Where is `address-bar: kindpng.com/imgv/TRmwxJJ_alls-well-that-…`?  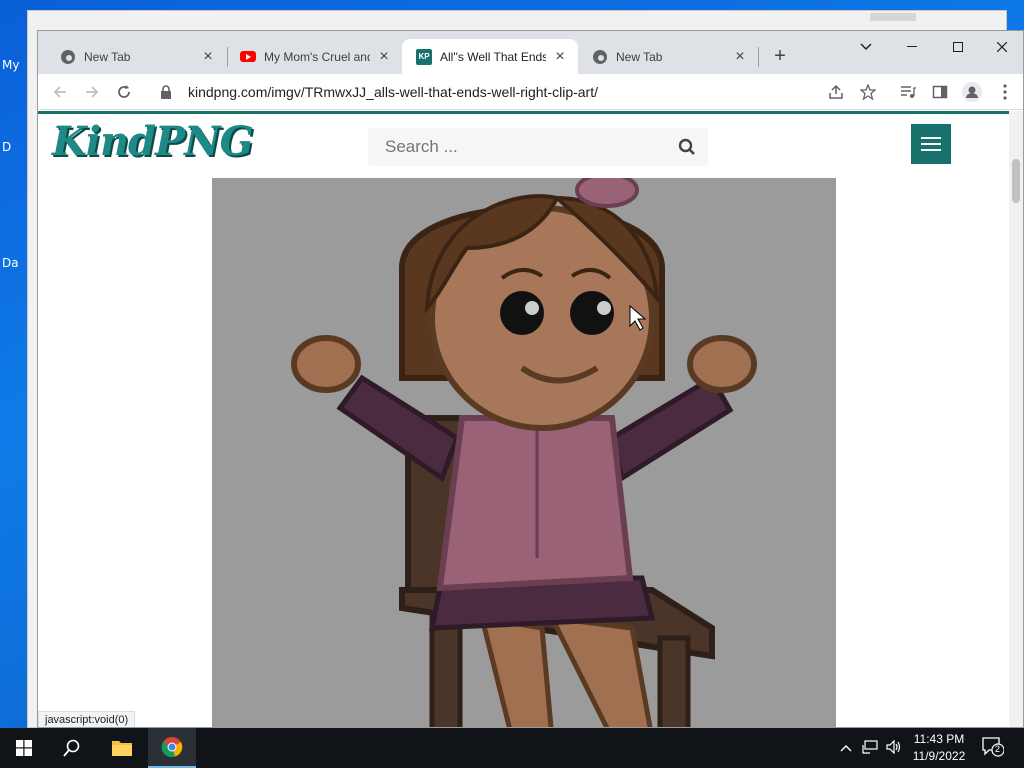
address-bar: kindpng.com/imgv/TRmwxJJ_alls-well-that-… is located at coordinates (518, 92).